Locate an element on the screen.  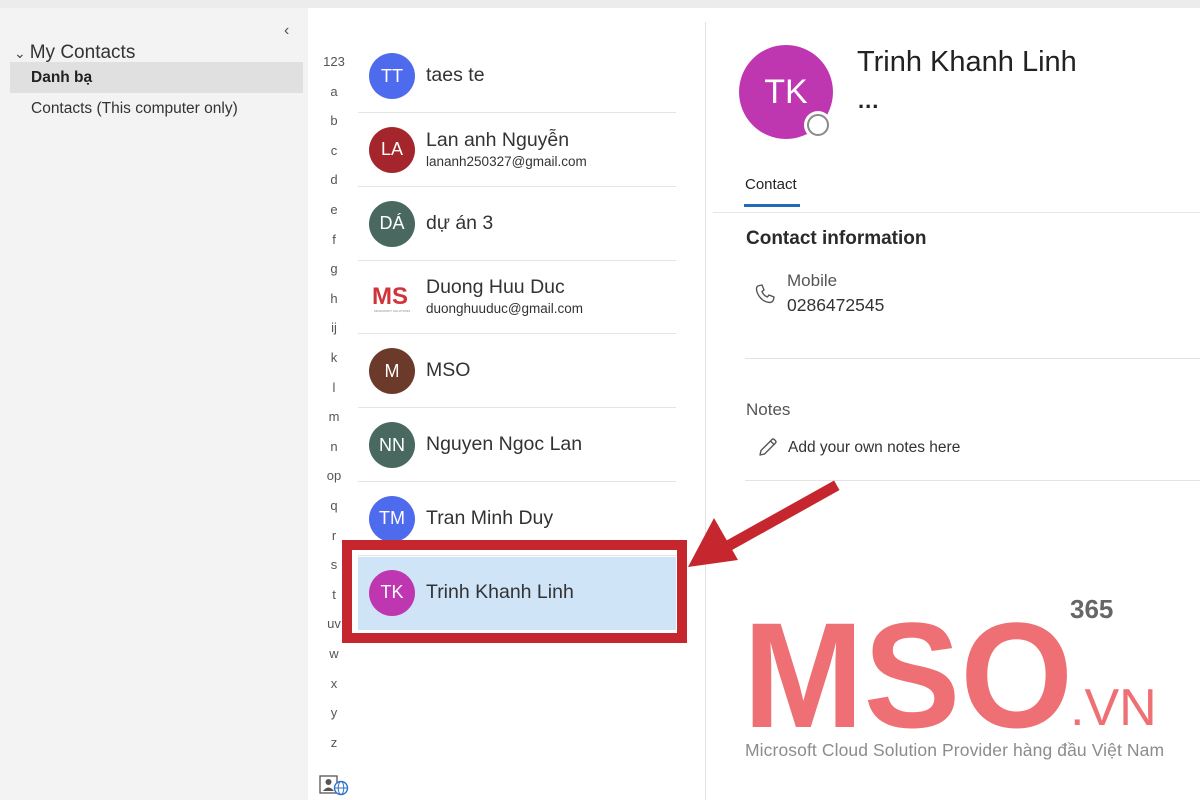
alphabet-index-d: d is located at coordinates (334, 179).